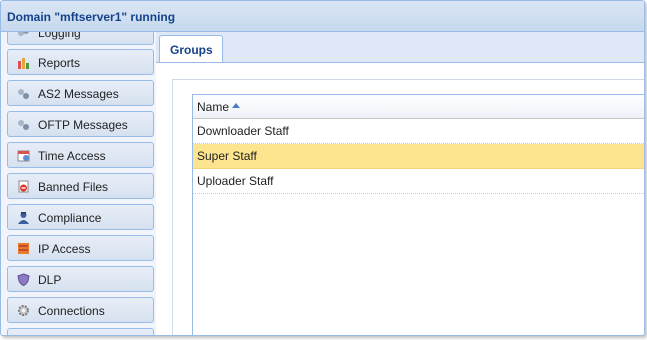  I want to click on sort-ascending-icon, so click(236, 105).